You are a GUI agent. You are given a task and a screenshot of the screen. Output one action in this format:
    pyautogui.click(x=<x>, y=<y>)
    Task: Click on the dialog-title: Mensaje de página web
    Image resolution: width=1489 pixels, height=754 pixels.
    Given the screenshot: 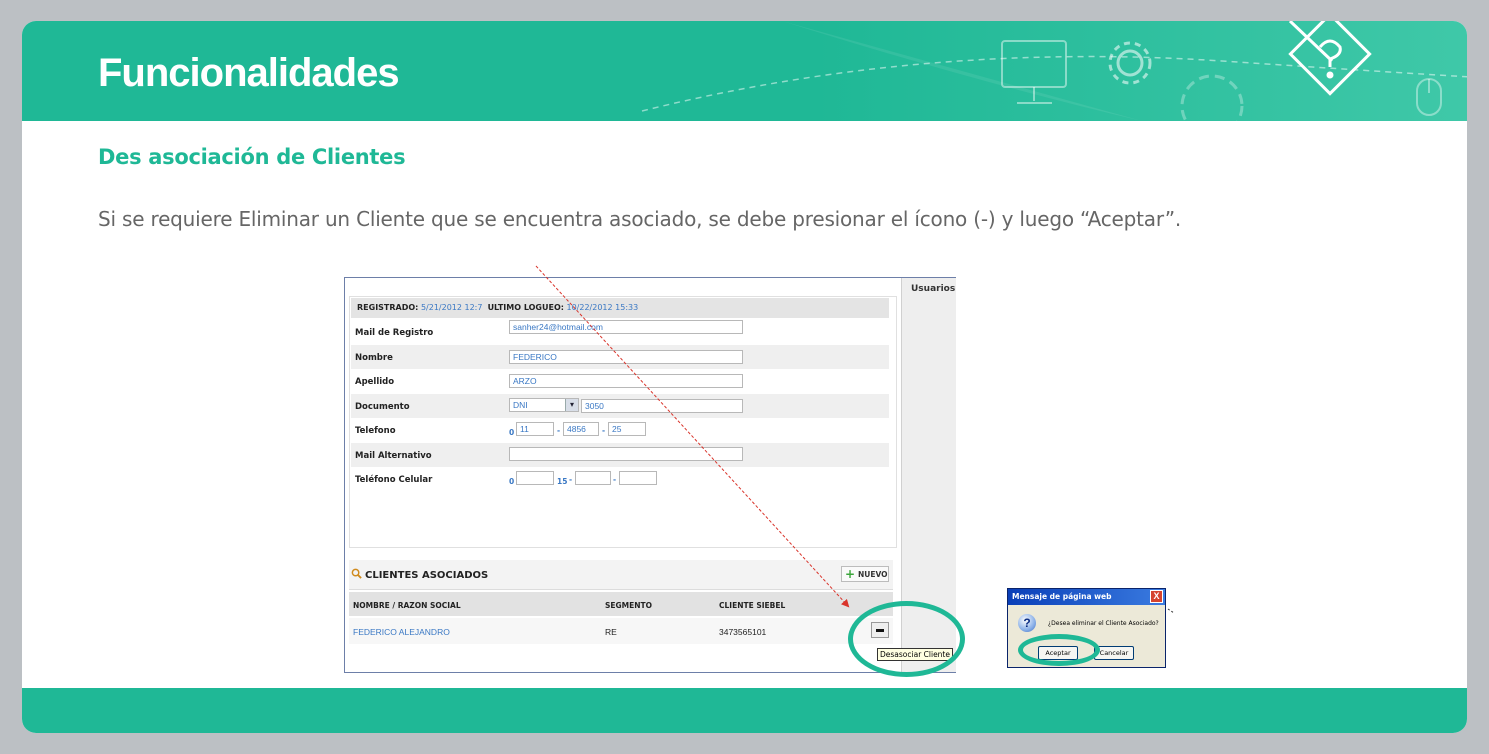 What is the action you would take?
    pyautogui.click(x=1086, y=597)
    